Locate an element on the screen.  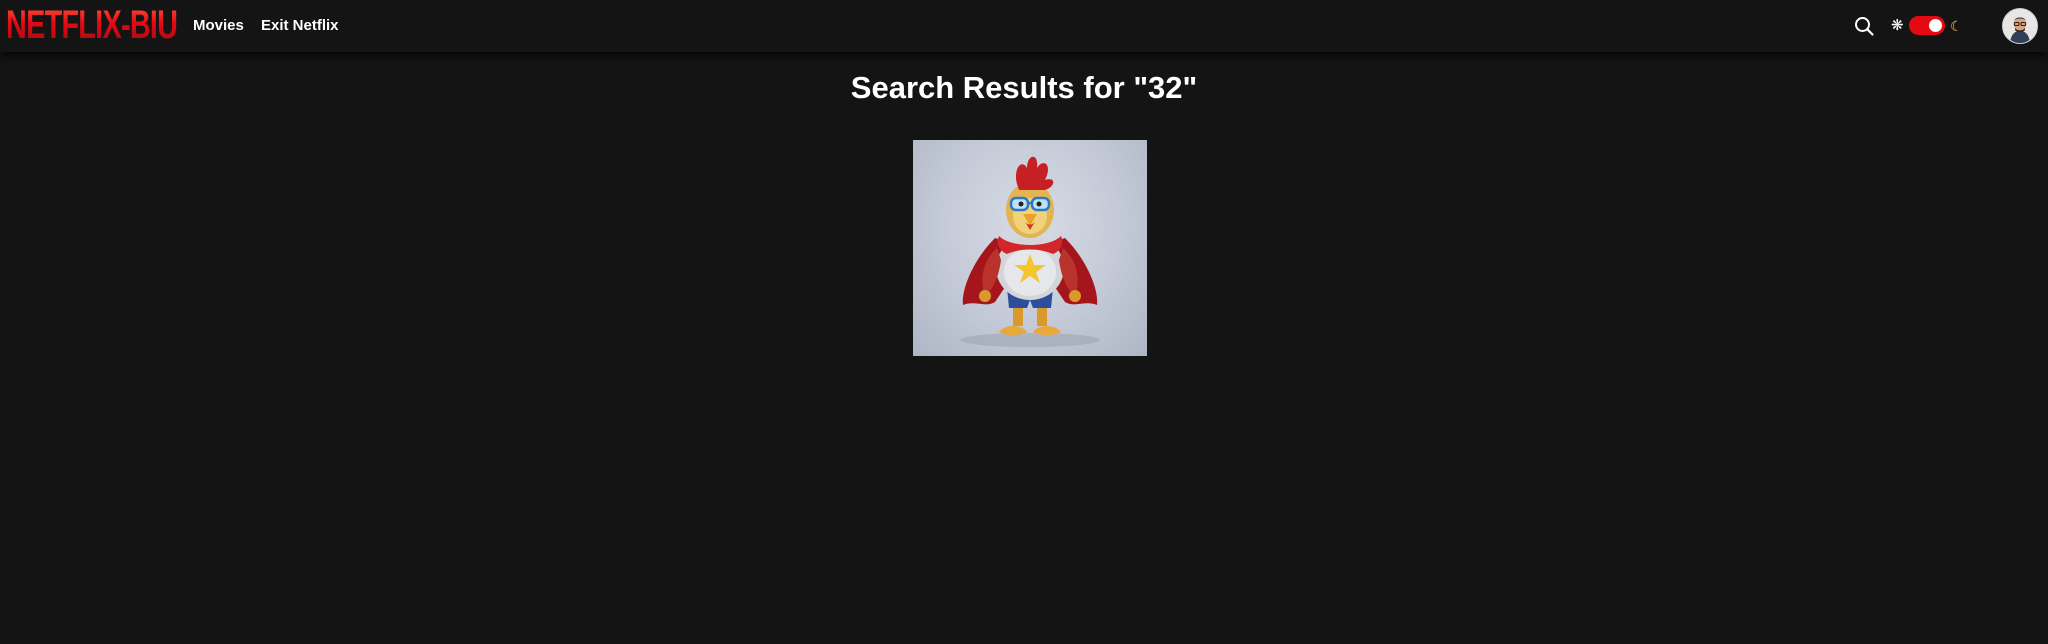
chicken-superhero-image is located at coordinates (1030, 251).